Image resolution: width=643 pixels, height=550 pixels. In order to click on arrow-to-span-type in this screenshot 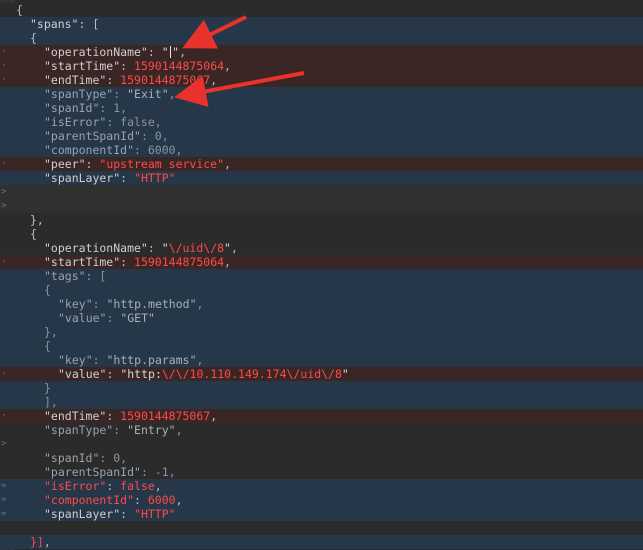, I will do `click(239, 89)`.